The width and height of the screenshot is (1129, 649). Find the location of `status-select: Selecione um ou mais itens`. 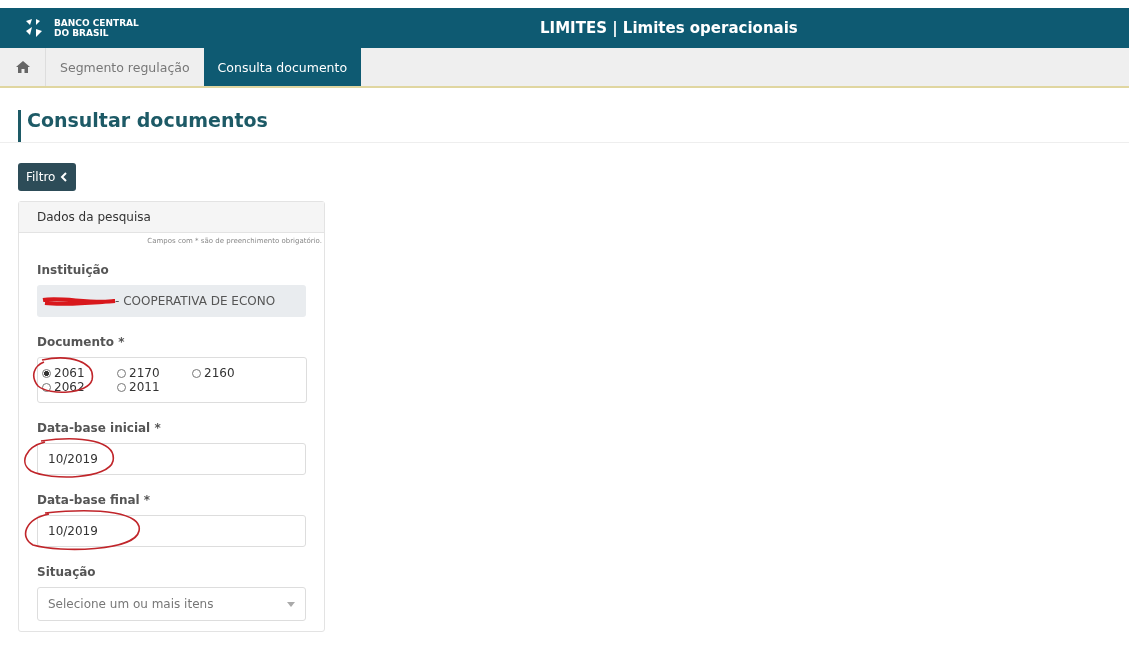

status-select: Selecione um ou mais itens is located at coordinates (171, 604).